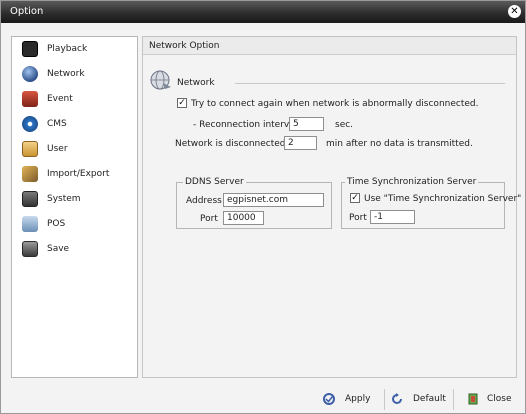  Describe the element at coordinates (196, 83) in the screenshot. I see `network-section-heading: Network` at that location.